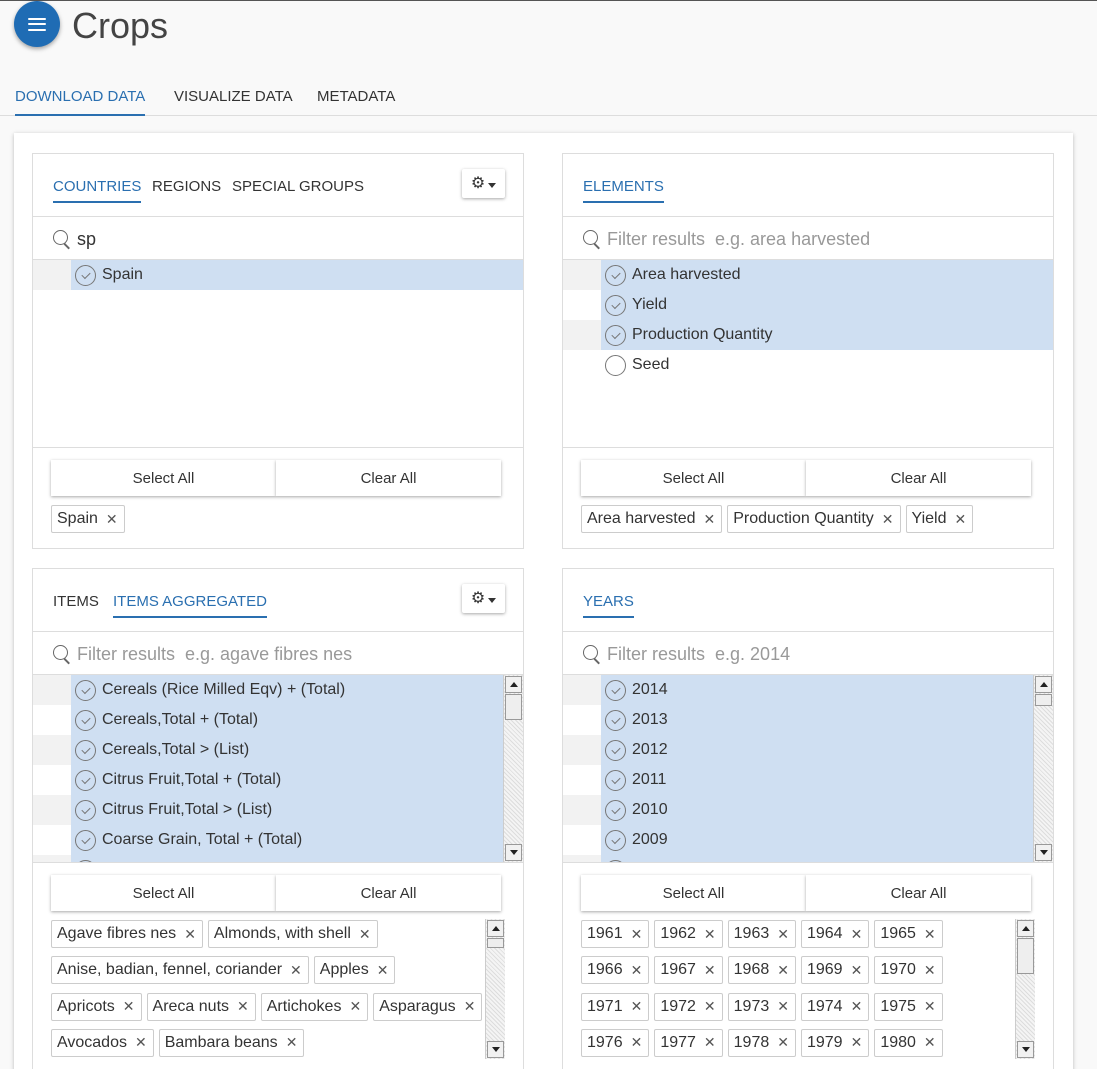  Describe the element at coordinates (233, 101) in the screenshot. I see `tab-visualize-data: VISUALIZE DATA` at that location.